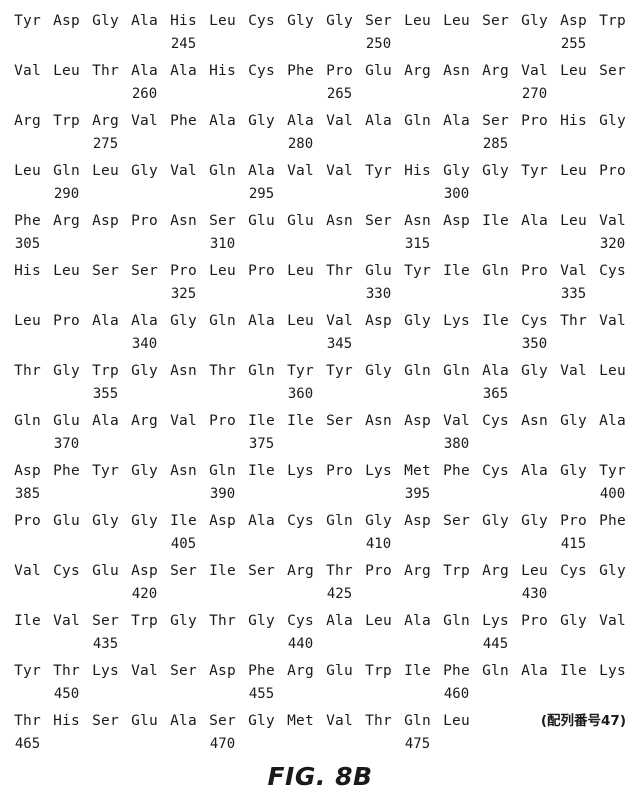  I want to click on position-number: 370, so click(66, 444).